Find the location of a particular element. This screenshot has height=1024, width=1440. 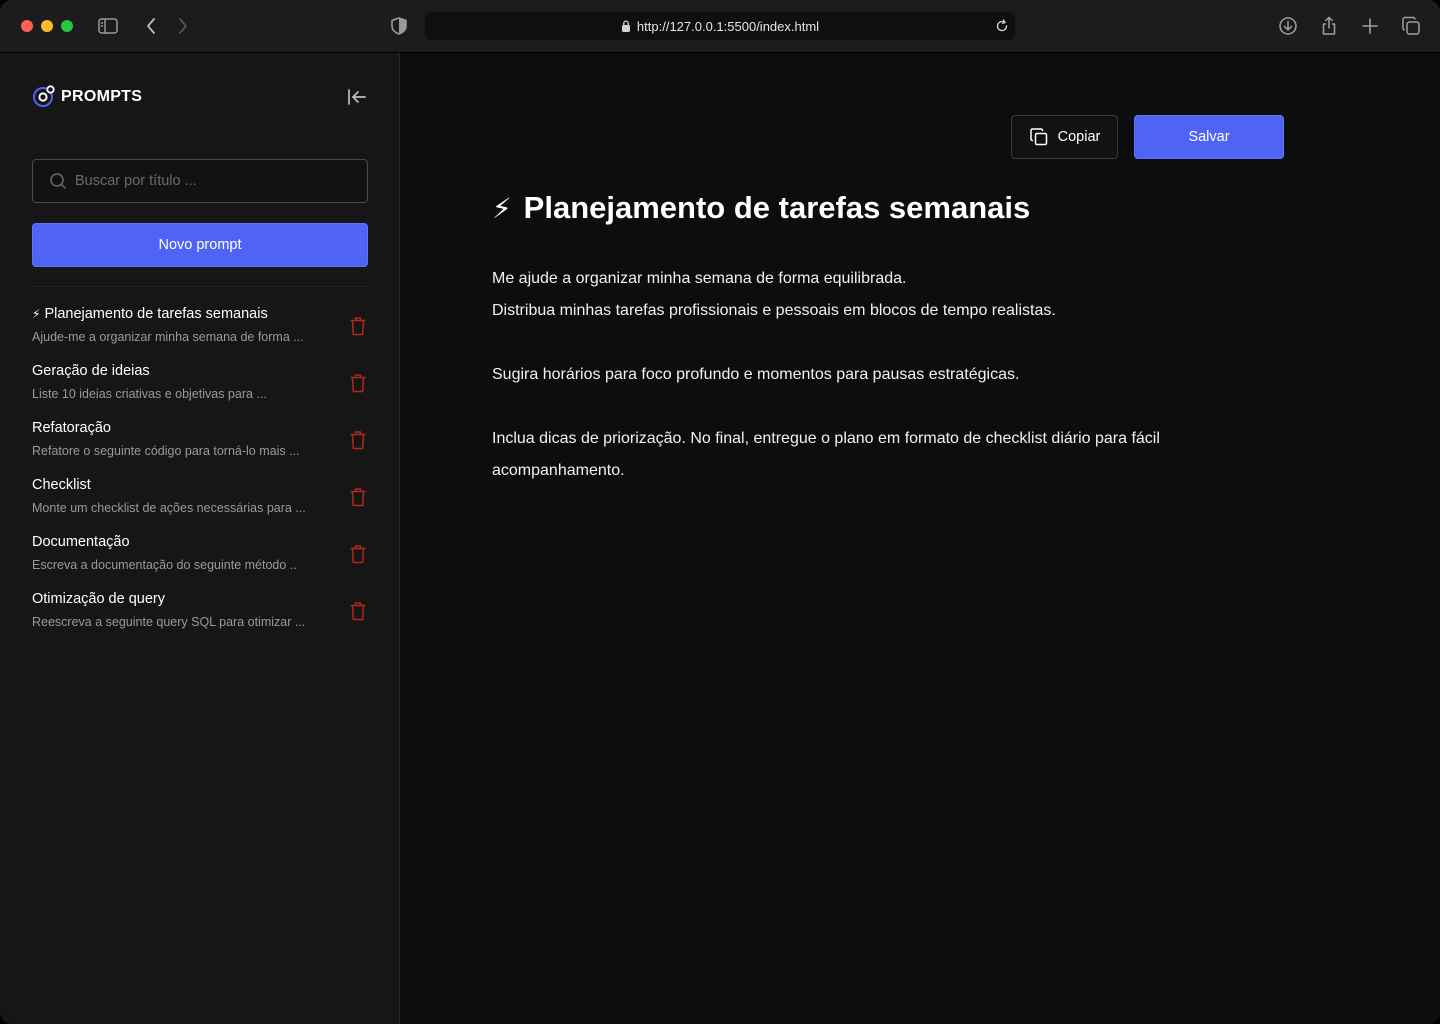

prompt-title-text: Planejamento de tarefas semanais is located at coordinates (777, 207).